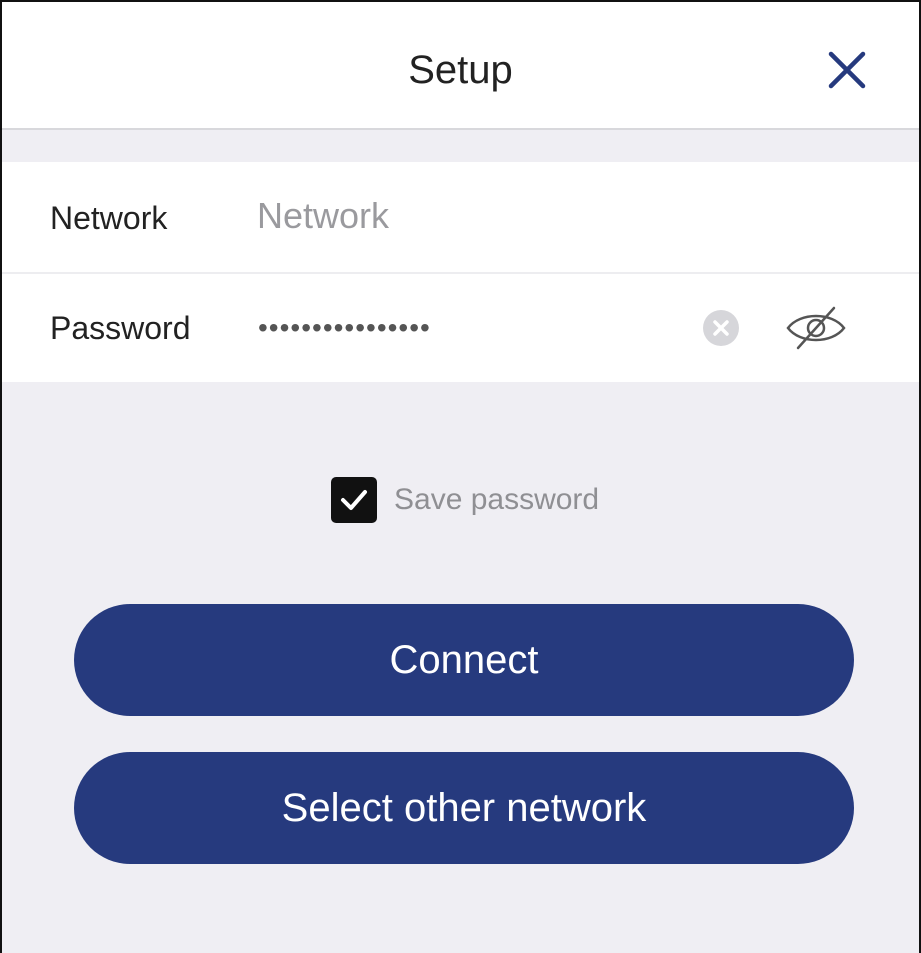 The height and width of the screenshot is (953, 921). Describe the element at coordinates (460, 70) in the screenshot. I see `page-title: Setup` at that location.